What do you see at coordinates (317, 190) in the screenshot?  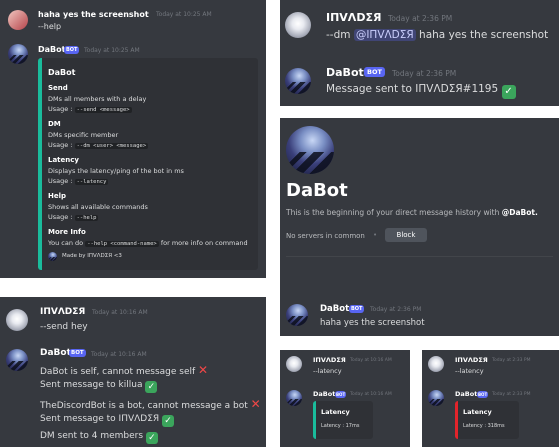 I see `dm-title: DaBot` at bounding box center [317, 190].